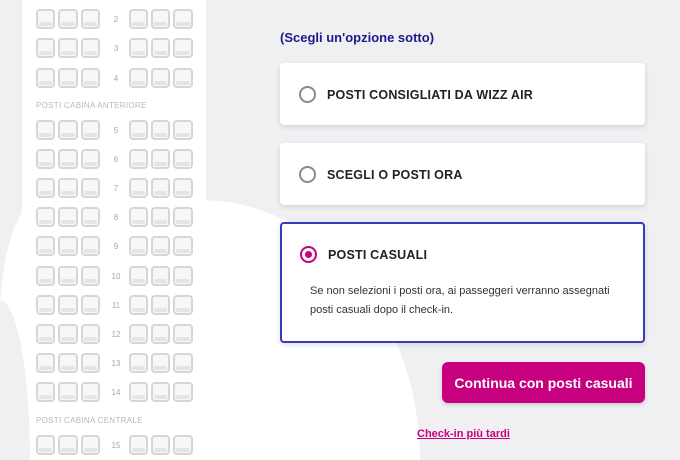 This screenshot has height=460, width=680. Describe the element at coordinates (462, 94) in the screenshot. I see `option-recommended-seats: POSTI CONSIGLIATI DA WIZZ AIR` at that location.